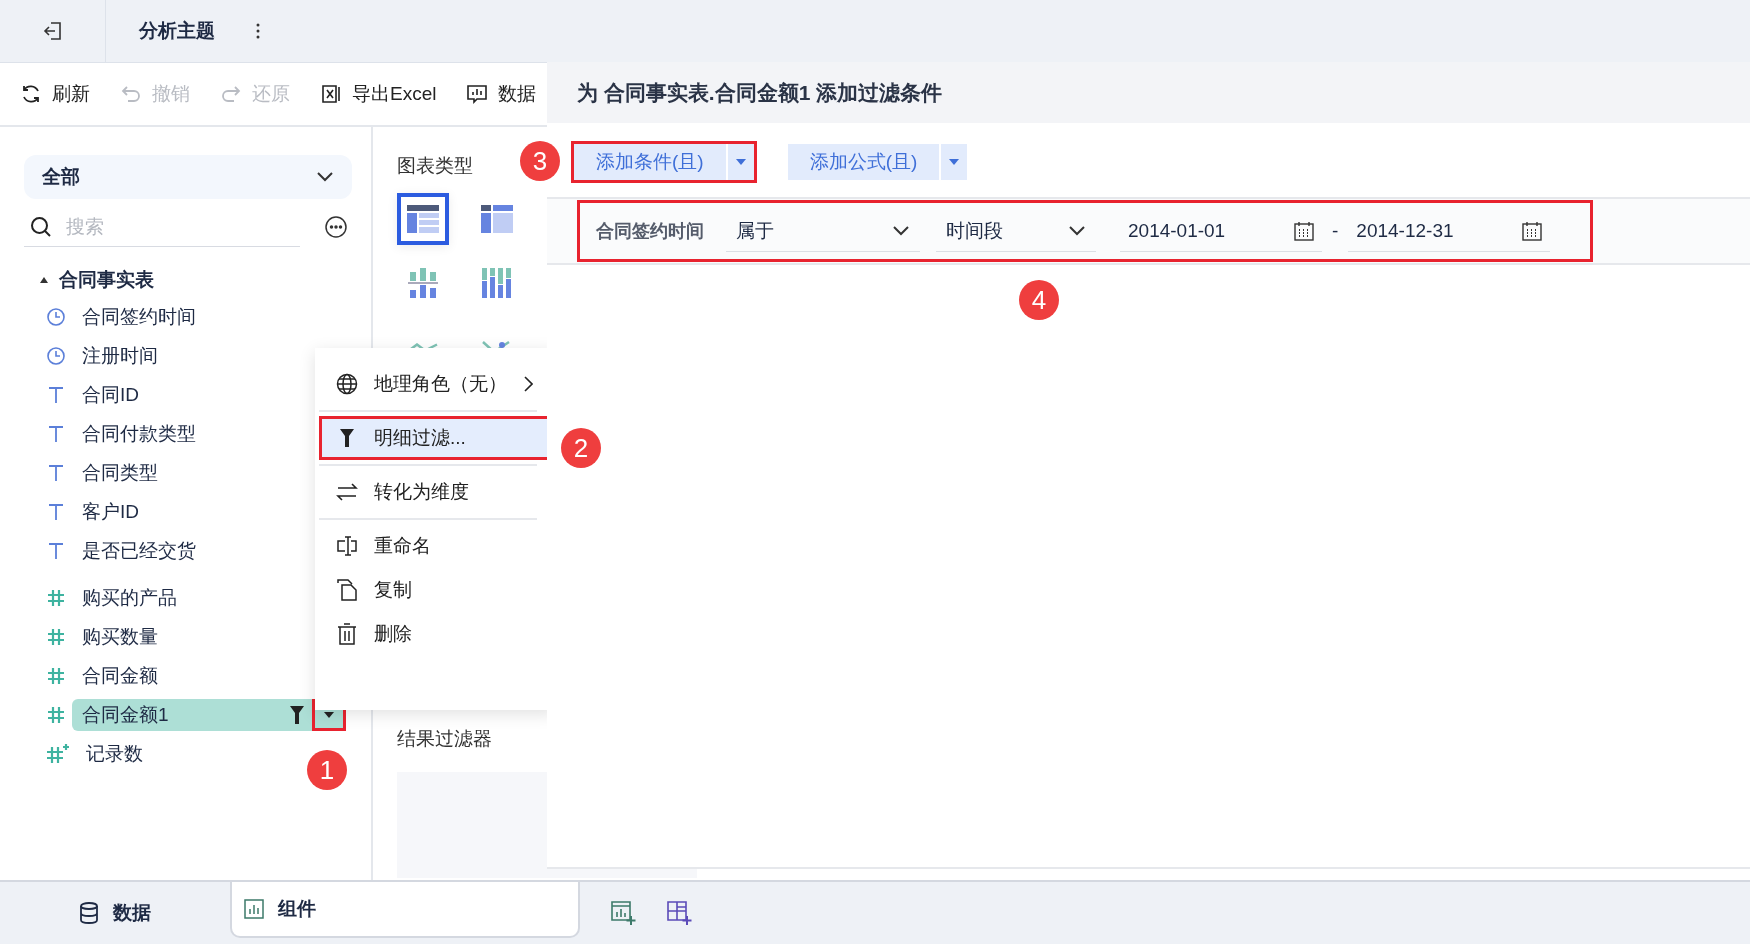 This screenshot has width=1750, height=944. Describe the element at coordinates (106, 280) in the screenshot. I see `table-name: 合同事实表` at that location.